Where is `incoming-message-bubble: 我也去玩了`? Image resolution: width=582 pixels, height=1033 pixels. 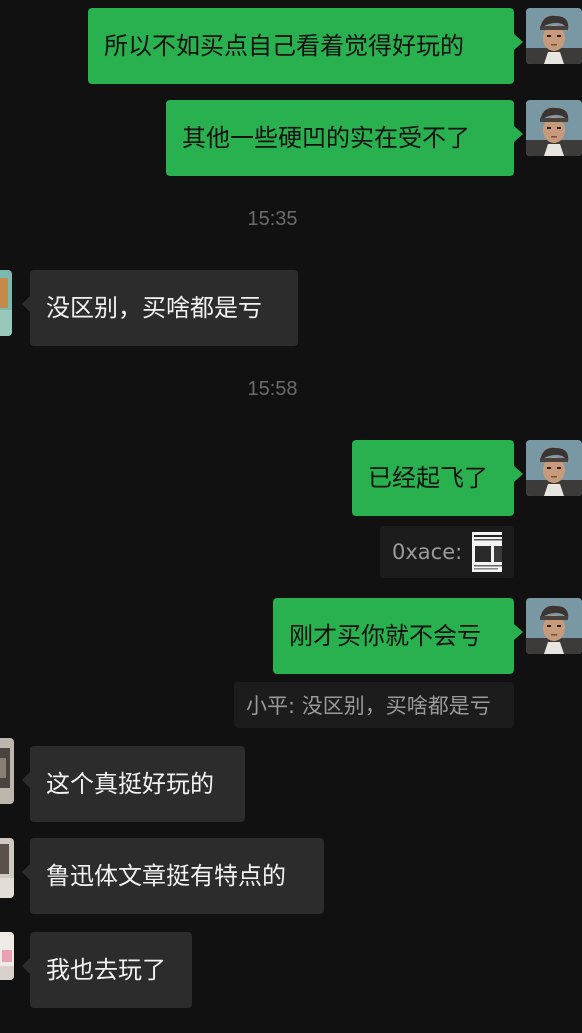 incoming-message-bubble: 我也去玩了 is located at coordinates (107, 970).